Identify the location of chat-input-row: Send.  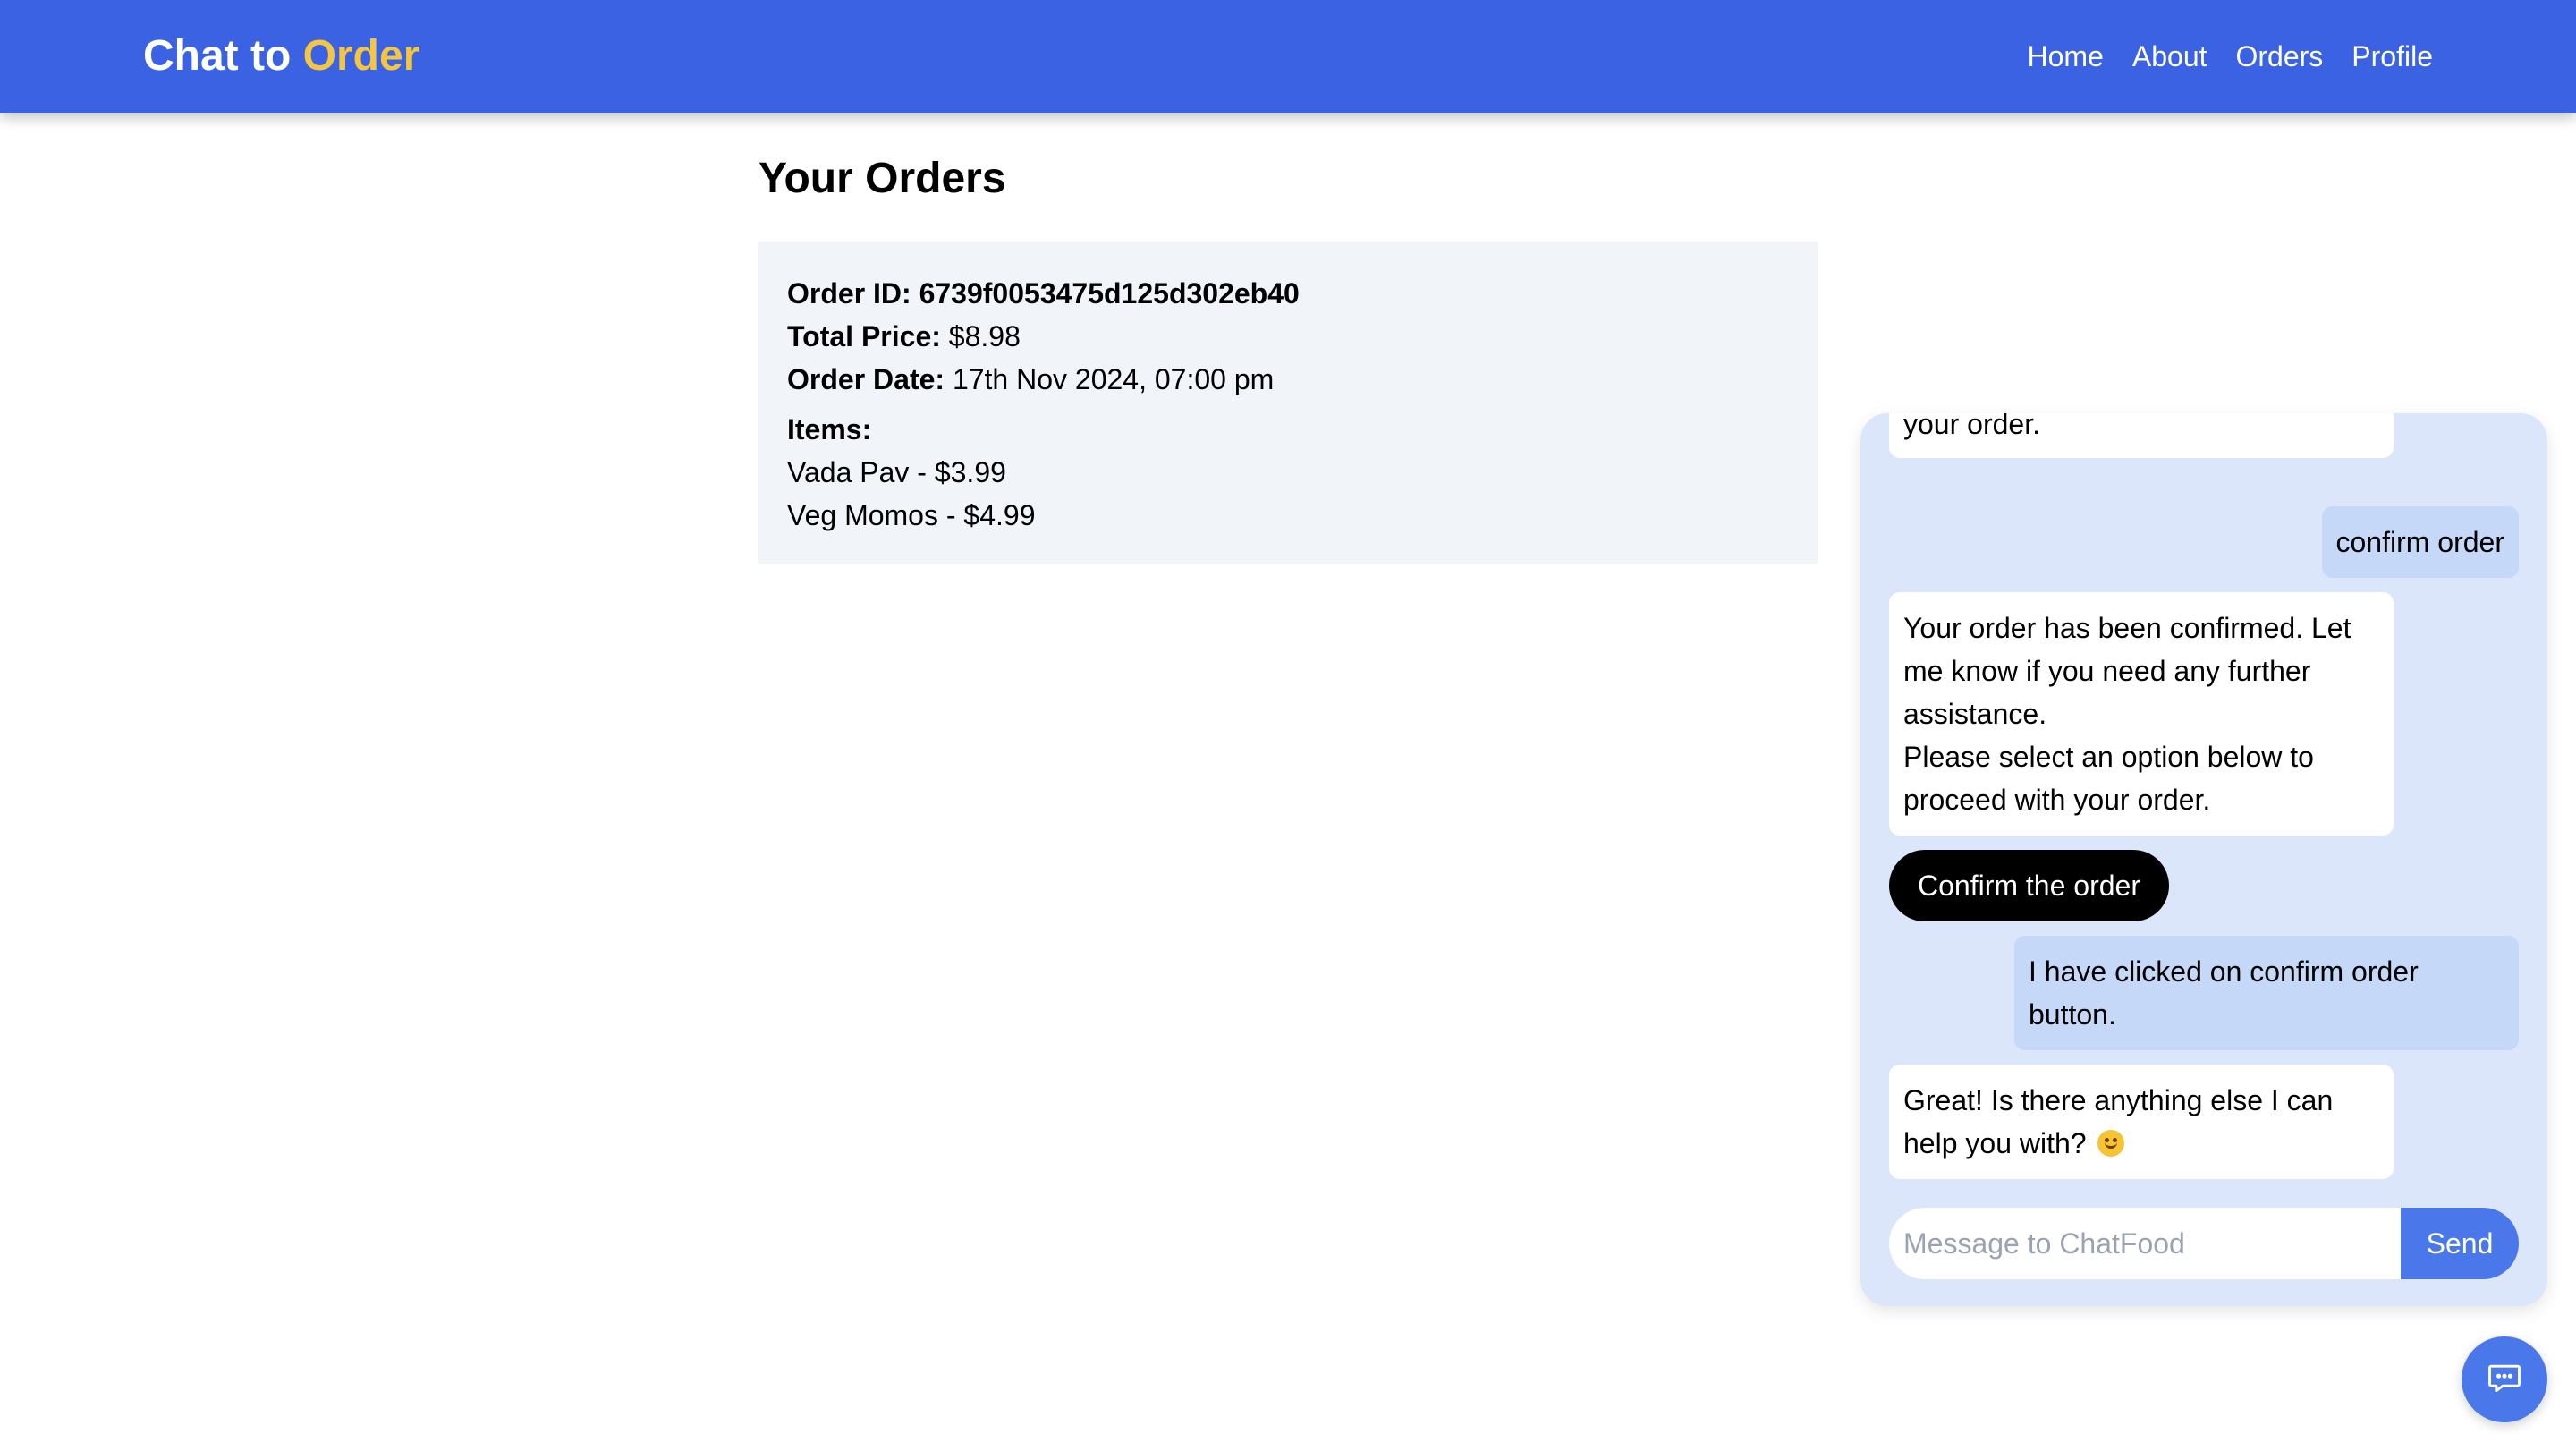
(2204, 1243).